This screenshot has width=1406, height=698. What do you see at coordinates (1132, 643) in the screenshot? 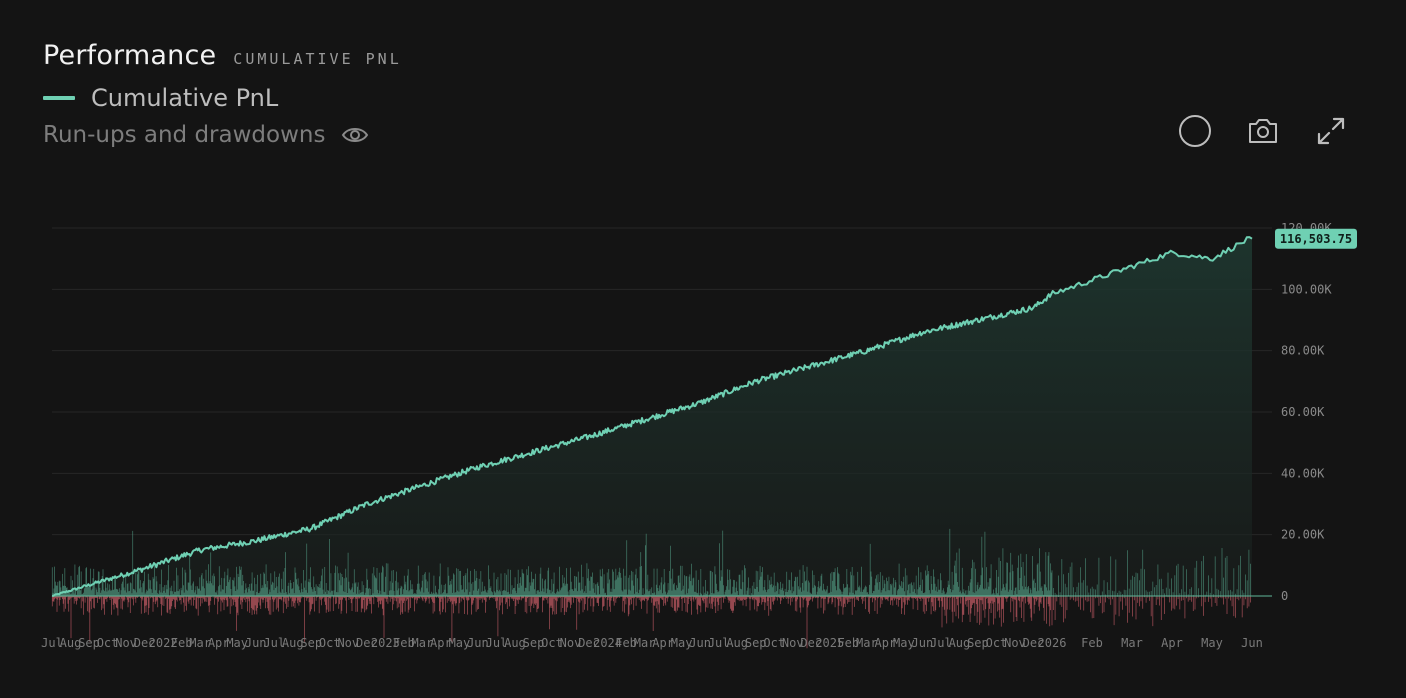
I see `x-tick-label: Mar` at bounding box center [1132, 643].